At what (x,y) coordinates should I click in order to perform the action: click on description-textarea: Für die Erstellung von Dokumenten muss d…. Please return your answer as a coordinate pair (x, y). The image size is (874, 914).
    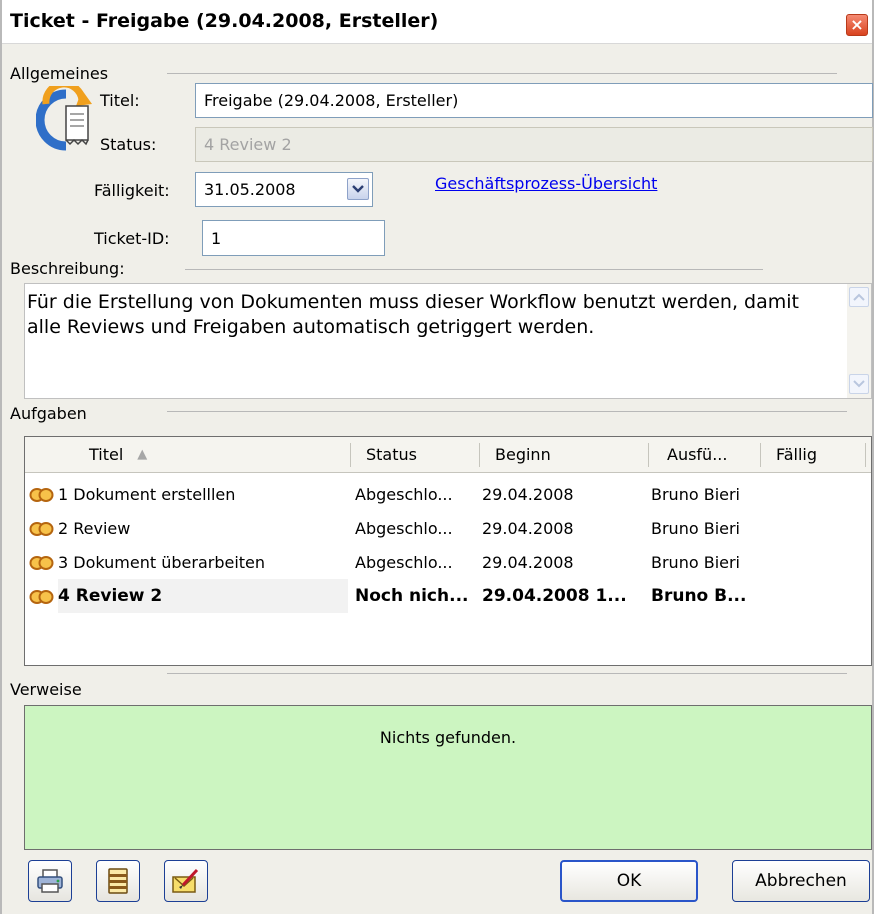
    Looking at the image, I should click on (448, 341).